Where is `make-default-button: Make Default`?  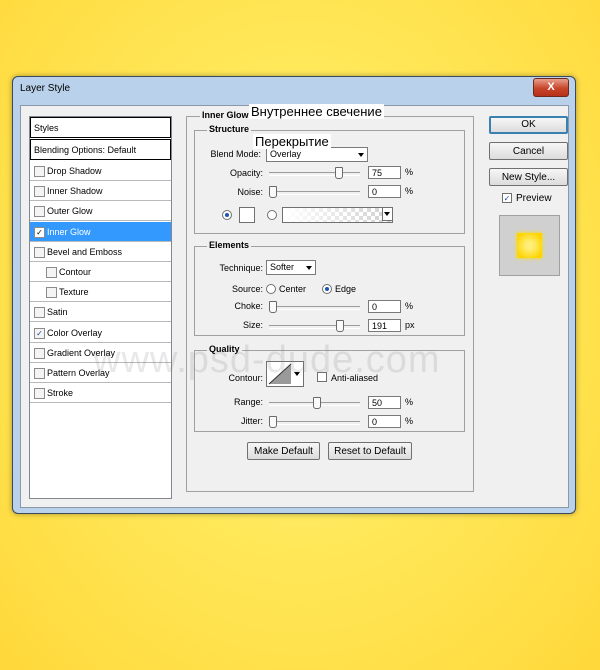 make-default-button: Make Default is located at coordinates (283, 451).